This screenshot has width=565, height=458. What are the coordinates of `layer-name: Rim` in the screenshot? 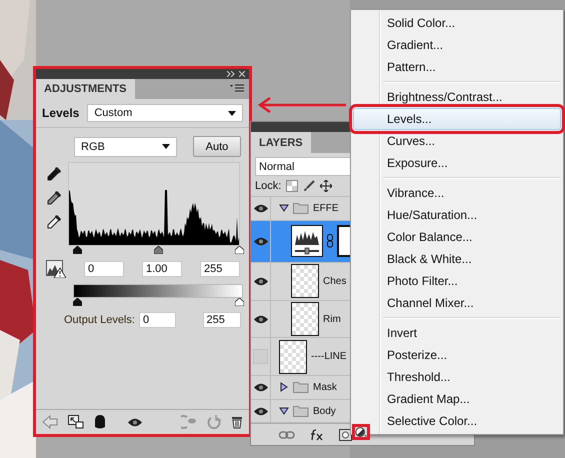 It's located at (332, 319).